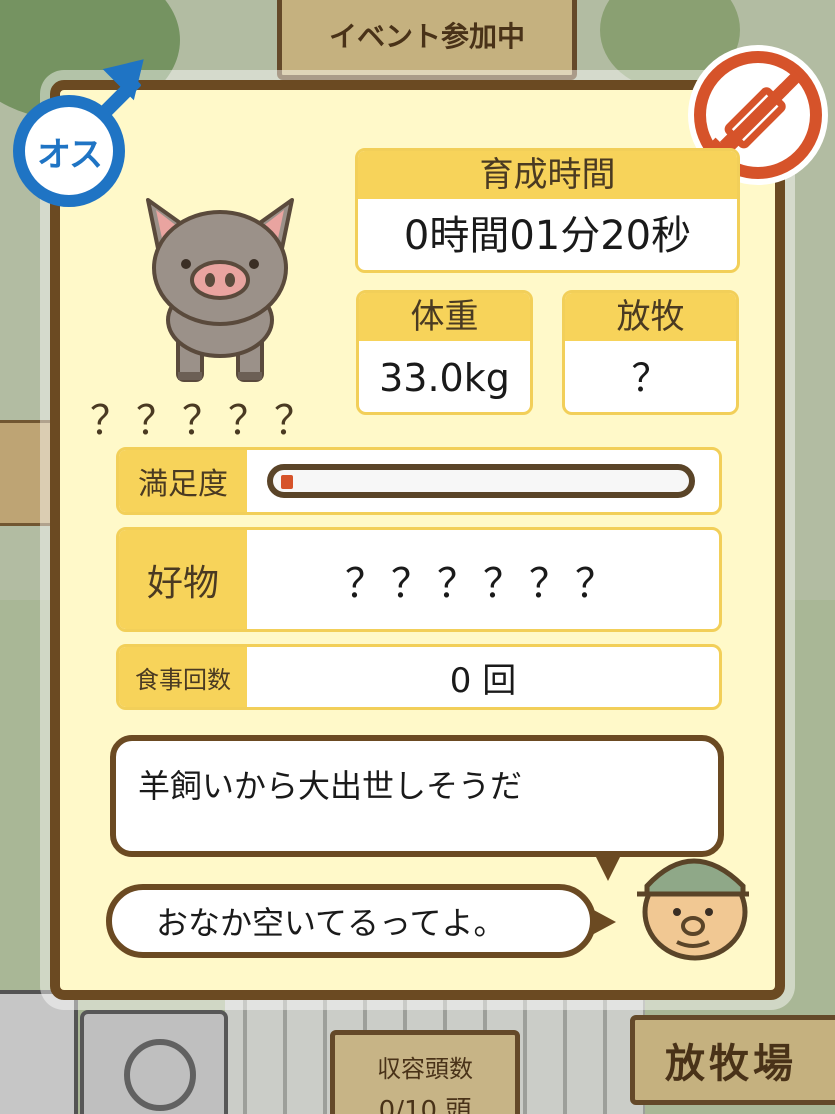  I want to click on comment-bubble-tail, so click(608, 867).